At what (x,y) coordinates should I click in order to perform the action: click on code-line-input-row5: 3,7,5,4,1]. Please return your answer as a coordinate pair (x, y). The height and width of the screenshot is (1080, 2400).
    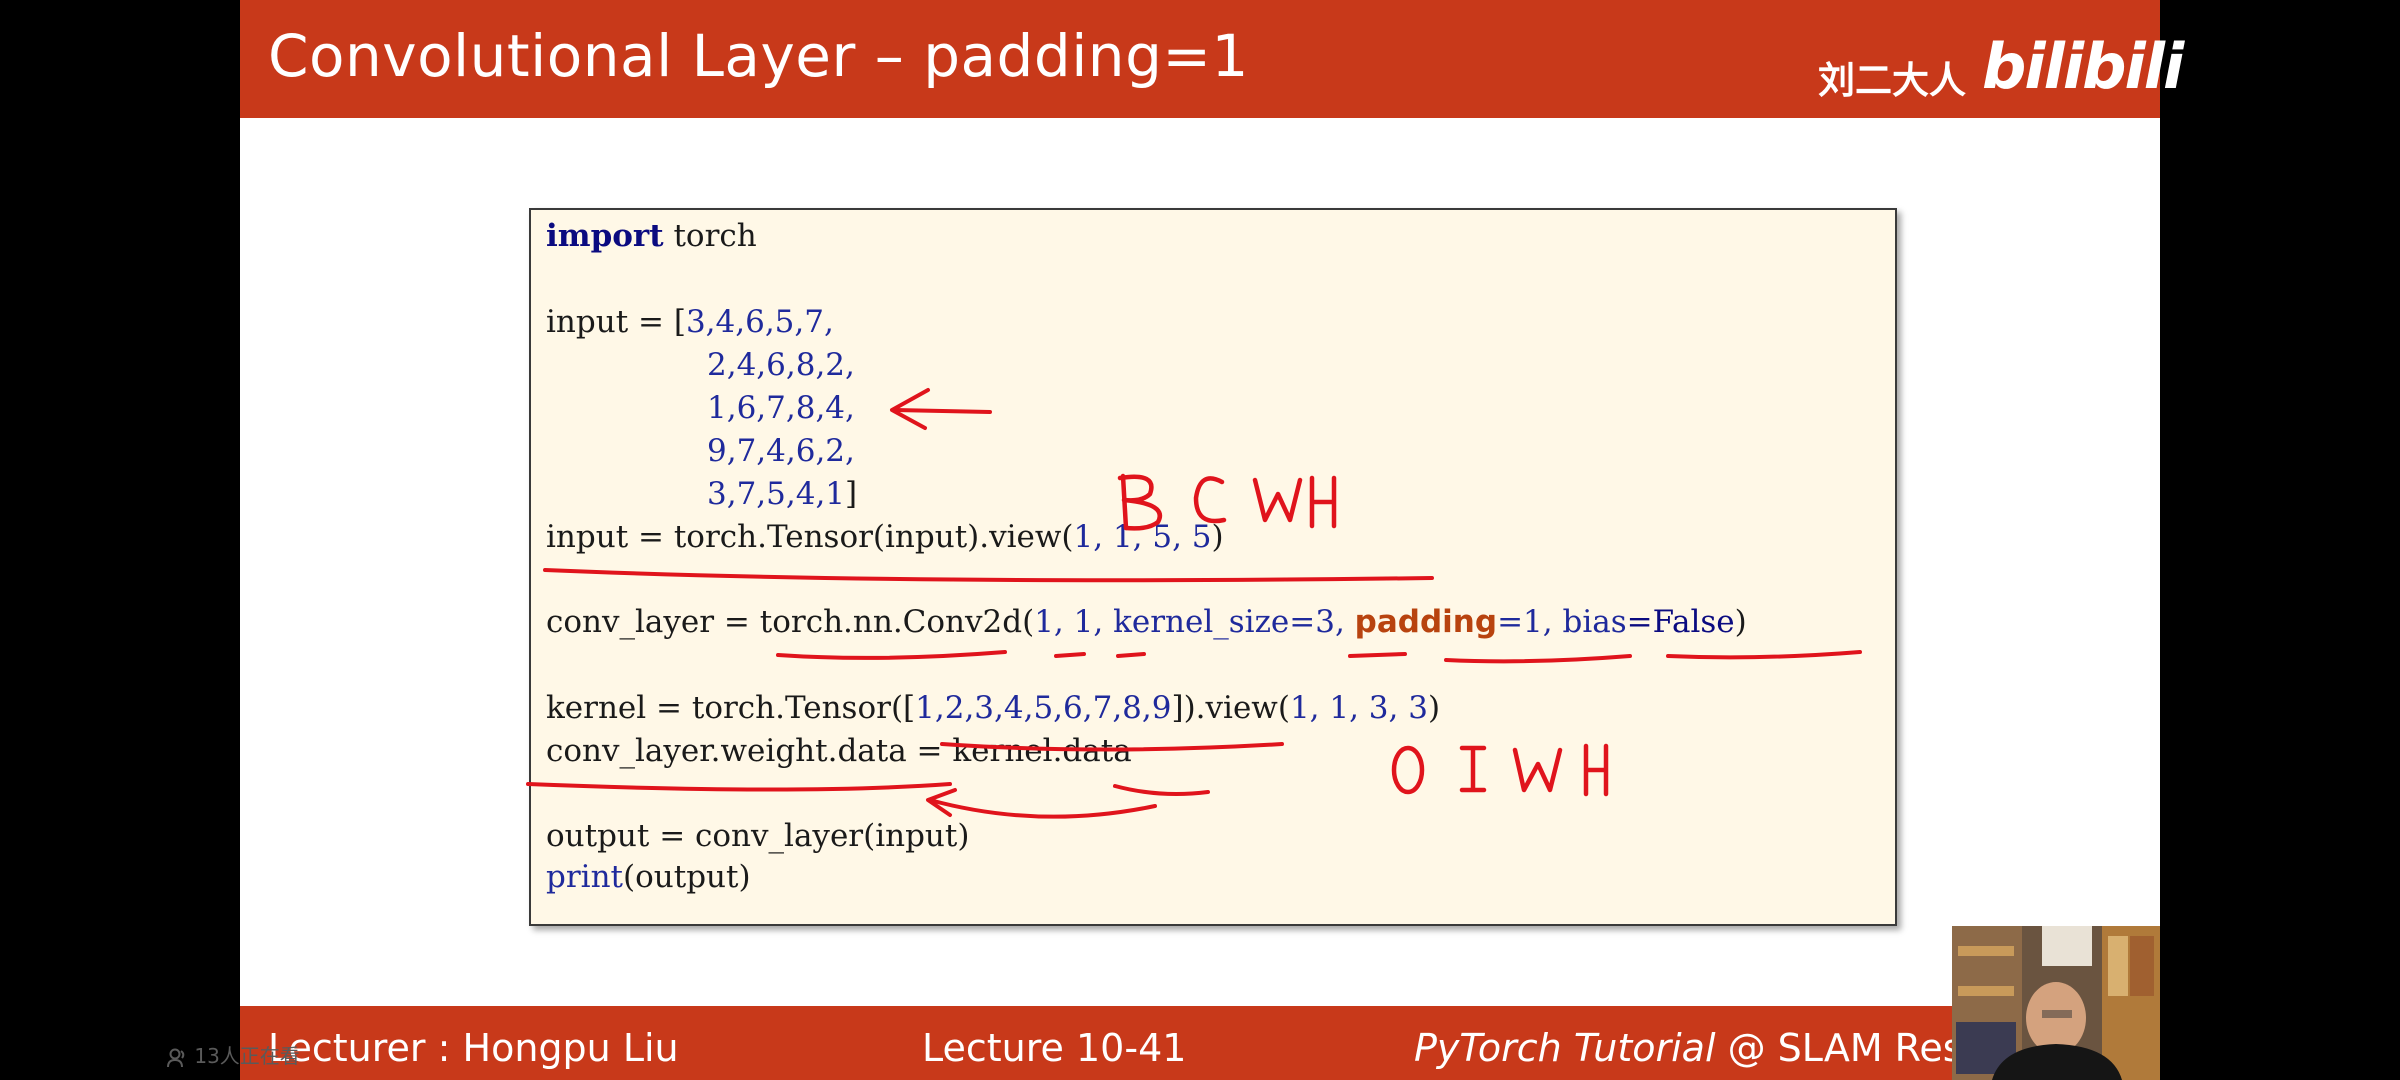
    Looking at the image, I should click on (782, 494).